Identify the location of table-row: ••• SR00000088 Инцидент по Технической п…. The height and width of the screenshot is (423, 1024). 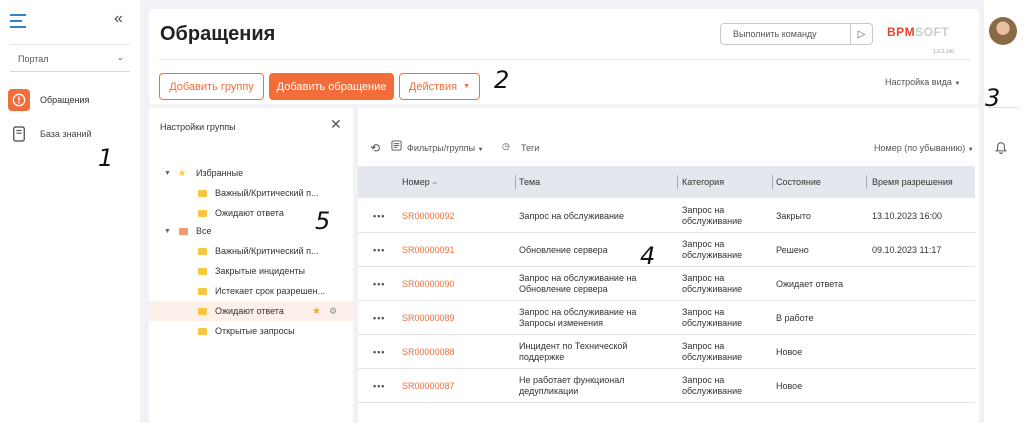
(666, 352).